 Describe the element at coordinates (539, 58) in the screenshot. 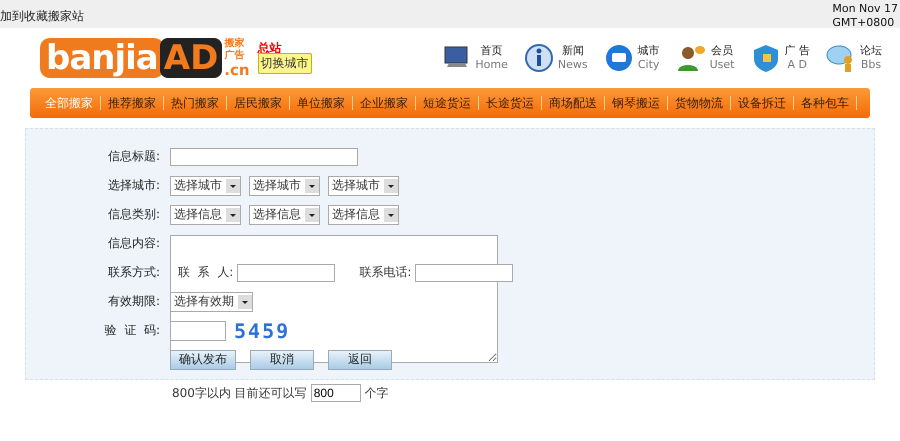

I see `info-icon` at that location.